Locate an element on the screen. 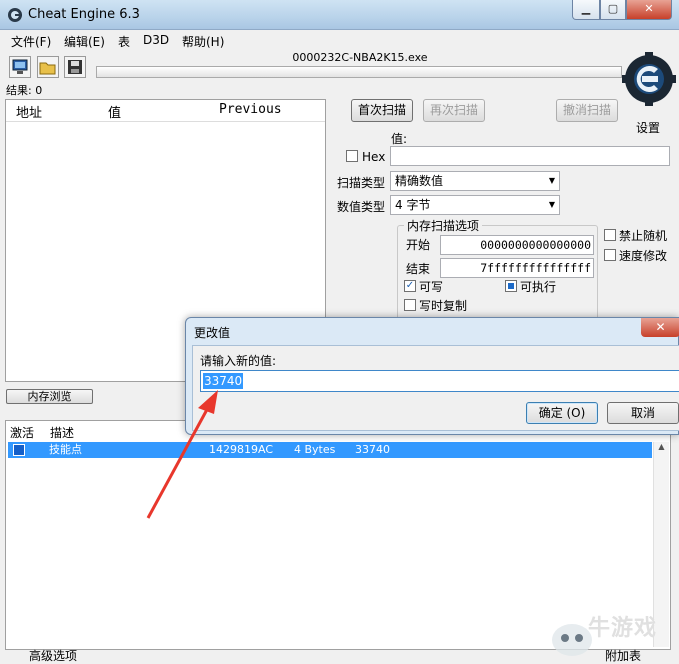 This screenshot has width=679, height=664. disable-random-checkbox is located at coordinates (610, 235).